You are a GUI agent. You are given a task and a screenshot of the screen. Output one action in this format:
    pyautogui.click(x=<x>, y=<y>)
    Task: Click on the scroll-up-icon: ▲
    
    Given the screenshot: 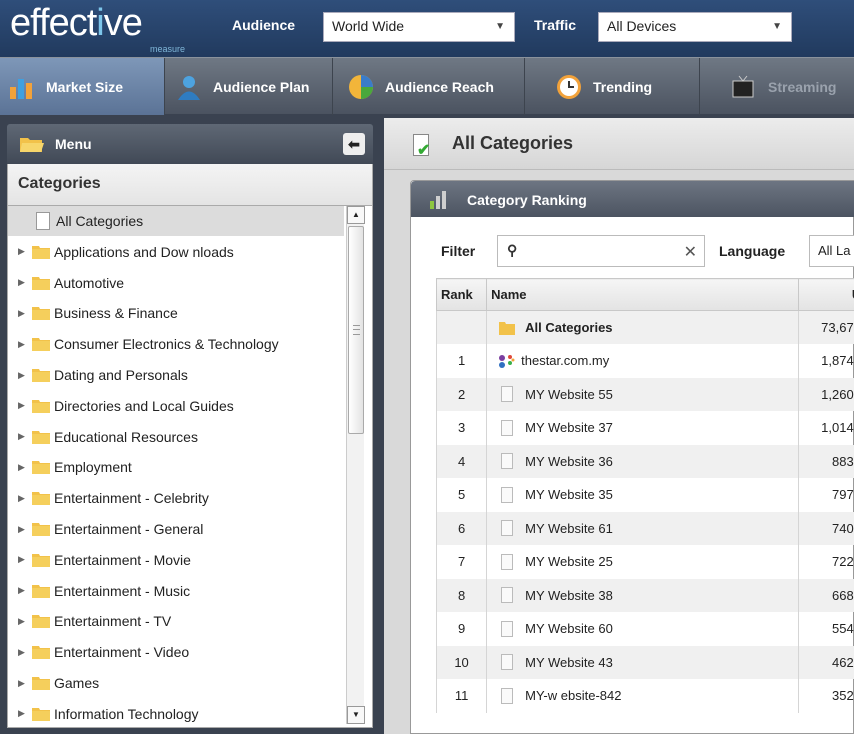 What is the action you would take?
    pyautogui.click(x=356, y=215)
    